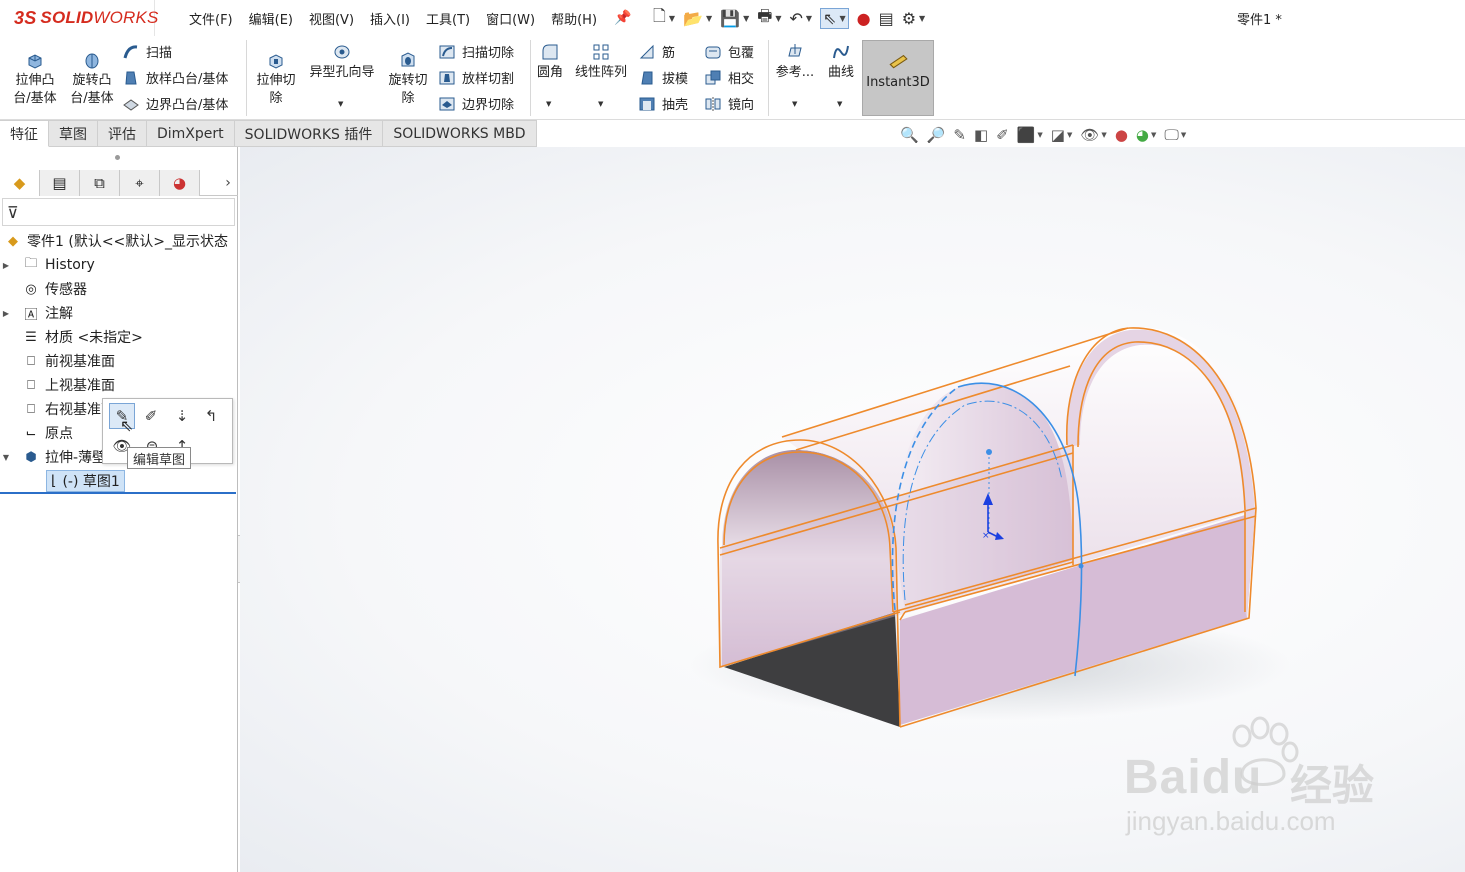 This screenshot has width=1465, height=872. I want to click on curves-button: 曲线, so click(841, 62).